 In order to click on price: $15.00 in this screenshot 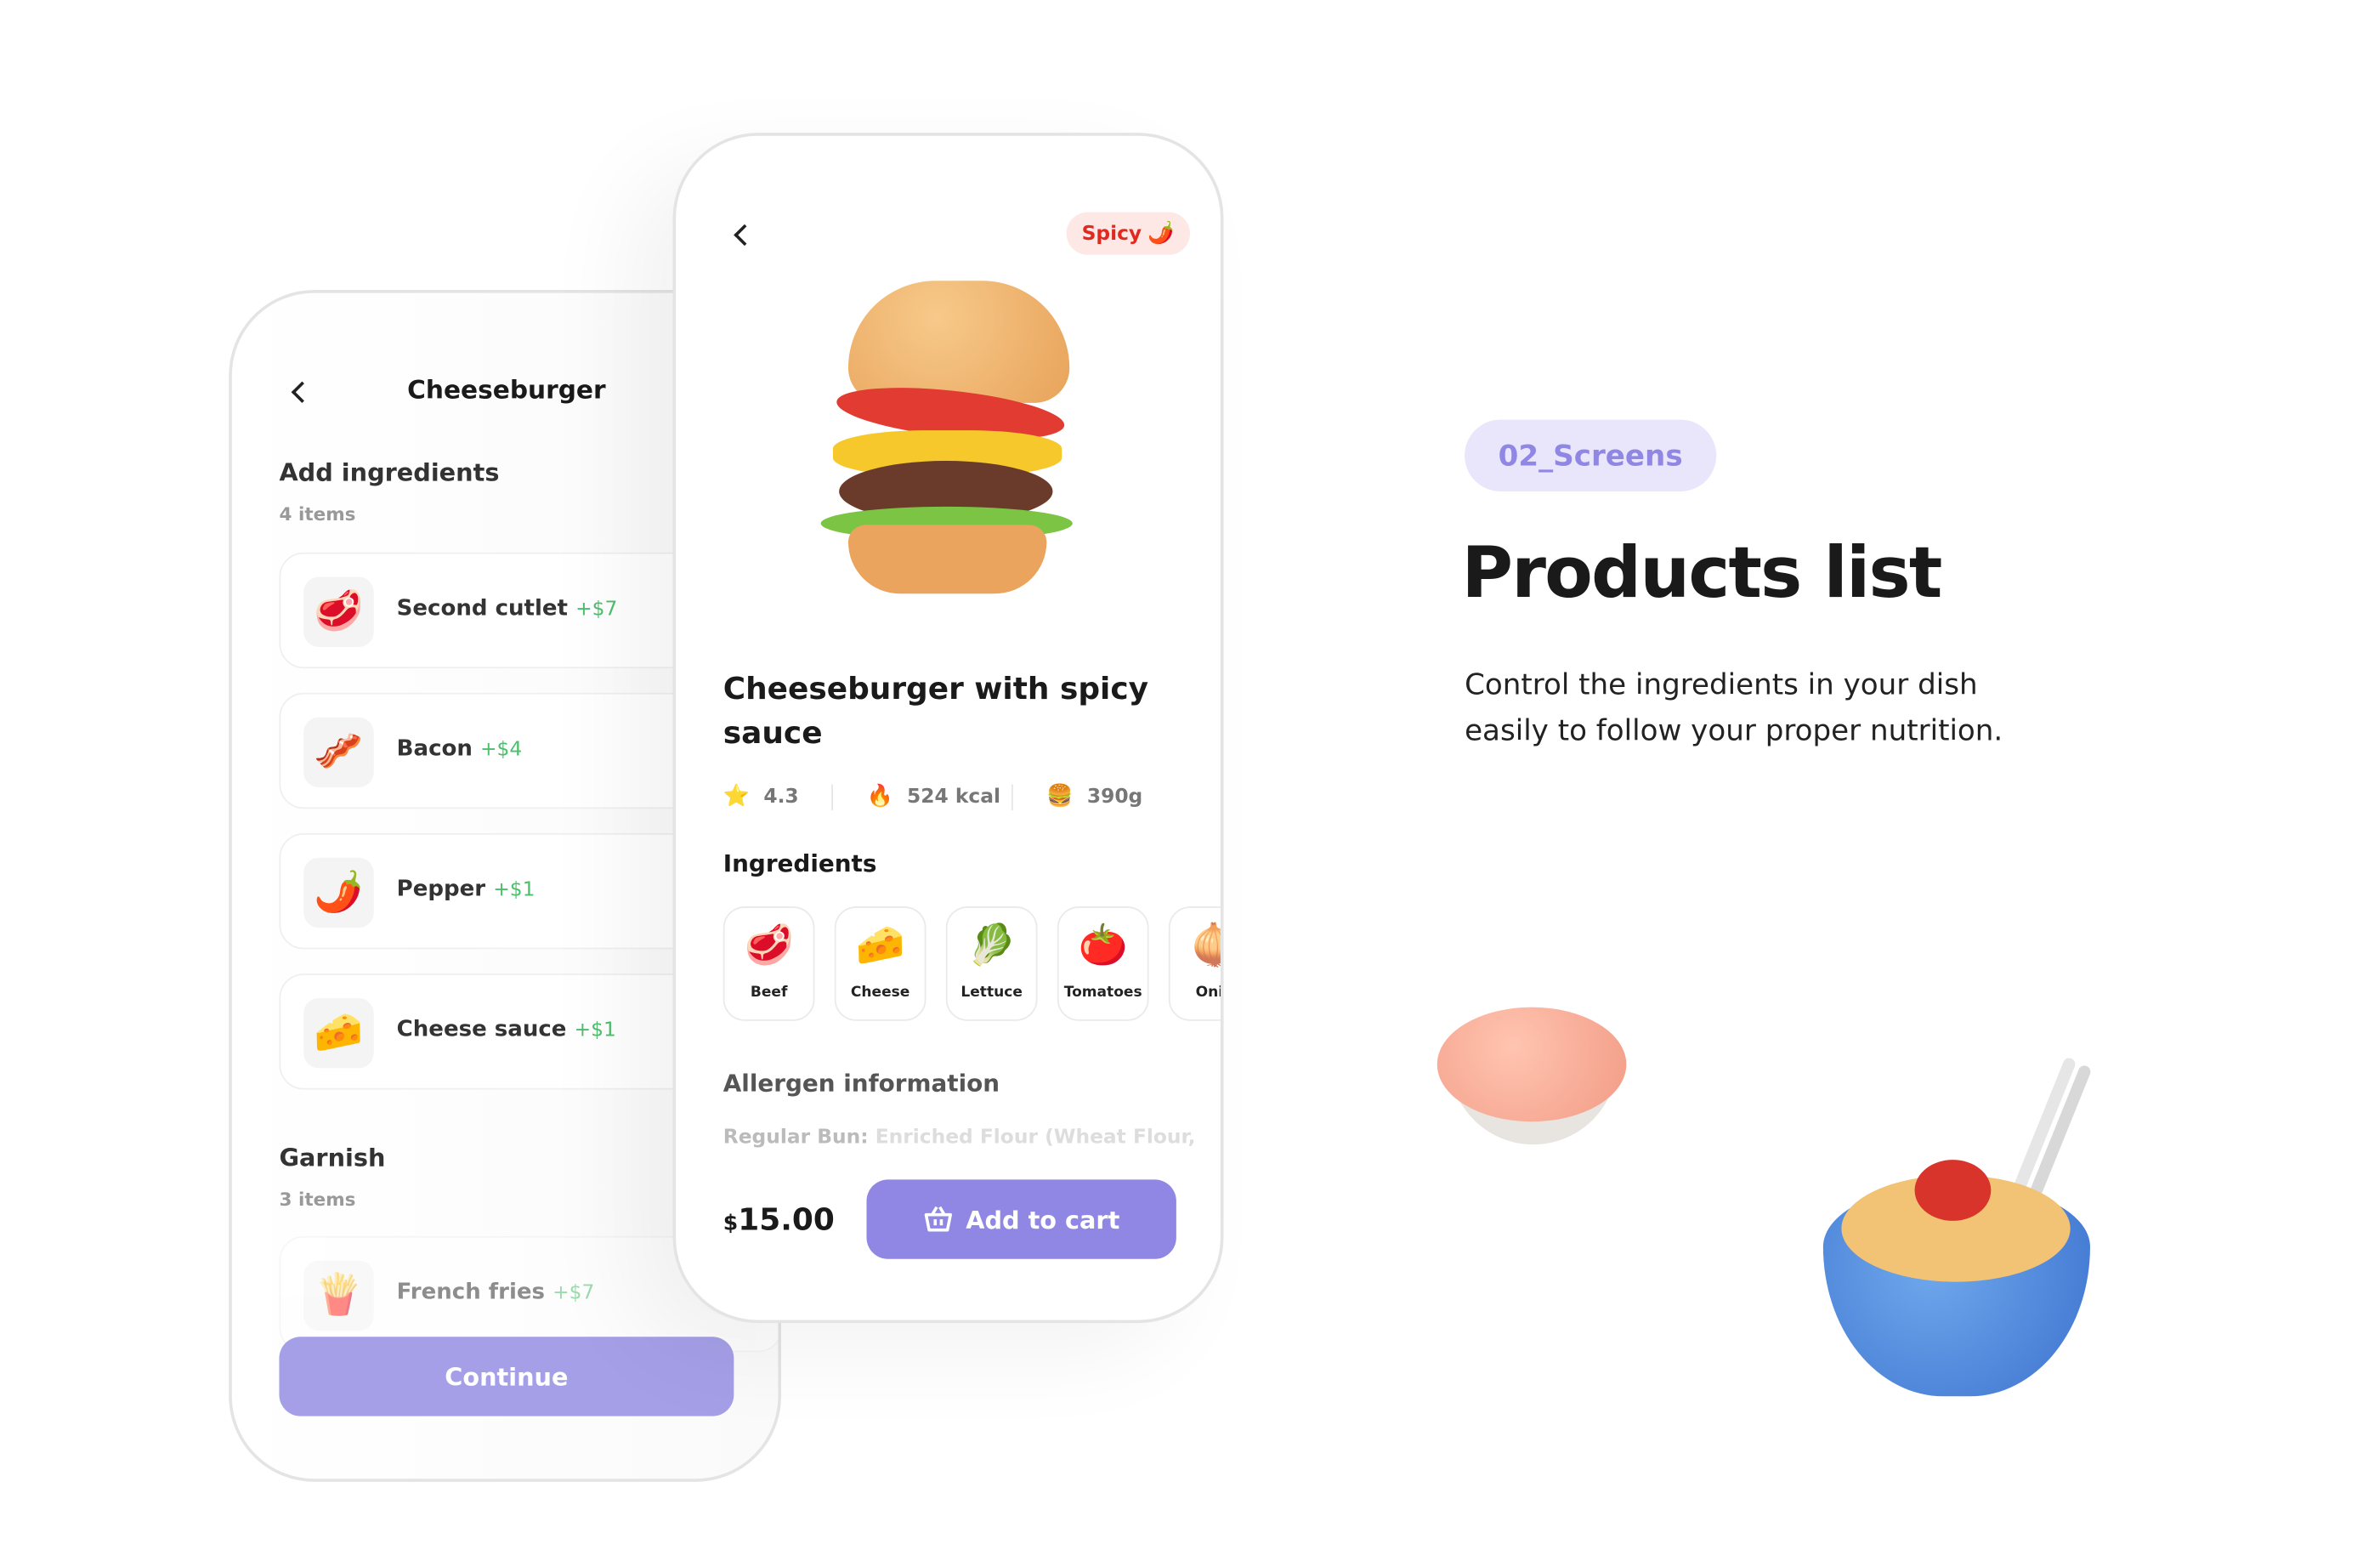, I will do `click(778, 1219)`.